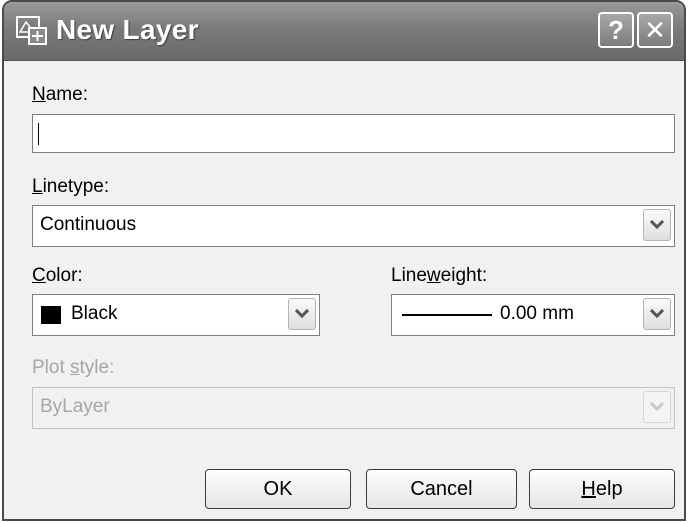 This screenshot has width=688, height=523. What do you see at coordinates (602, 489) in the screenshot?
I see `help-button: Help` at bounding box center [602, 489].